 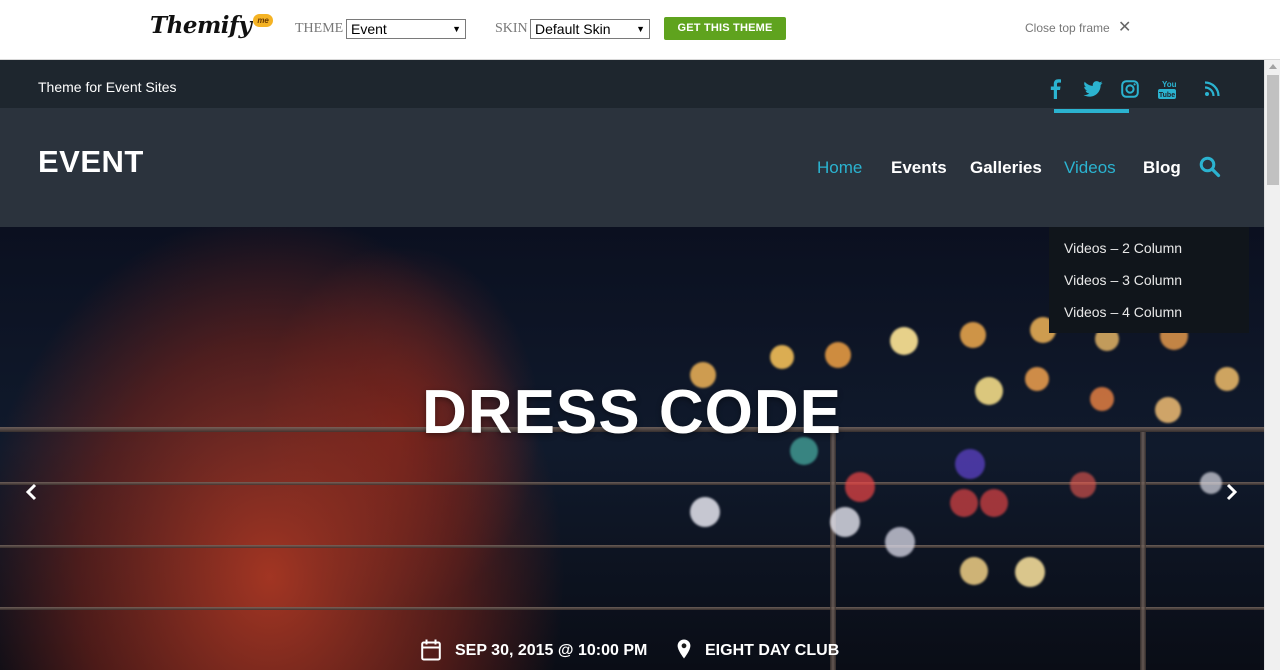 What do you see at coordinates (32, 492) in the screenshot?
I see `slider-prev-arrow-icon` at bounding box center [32, 492].